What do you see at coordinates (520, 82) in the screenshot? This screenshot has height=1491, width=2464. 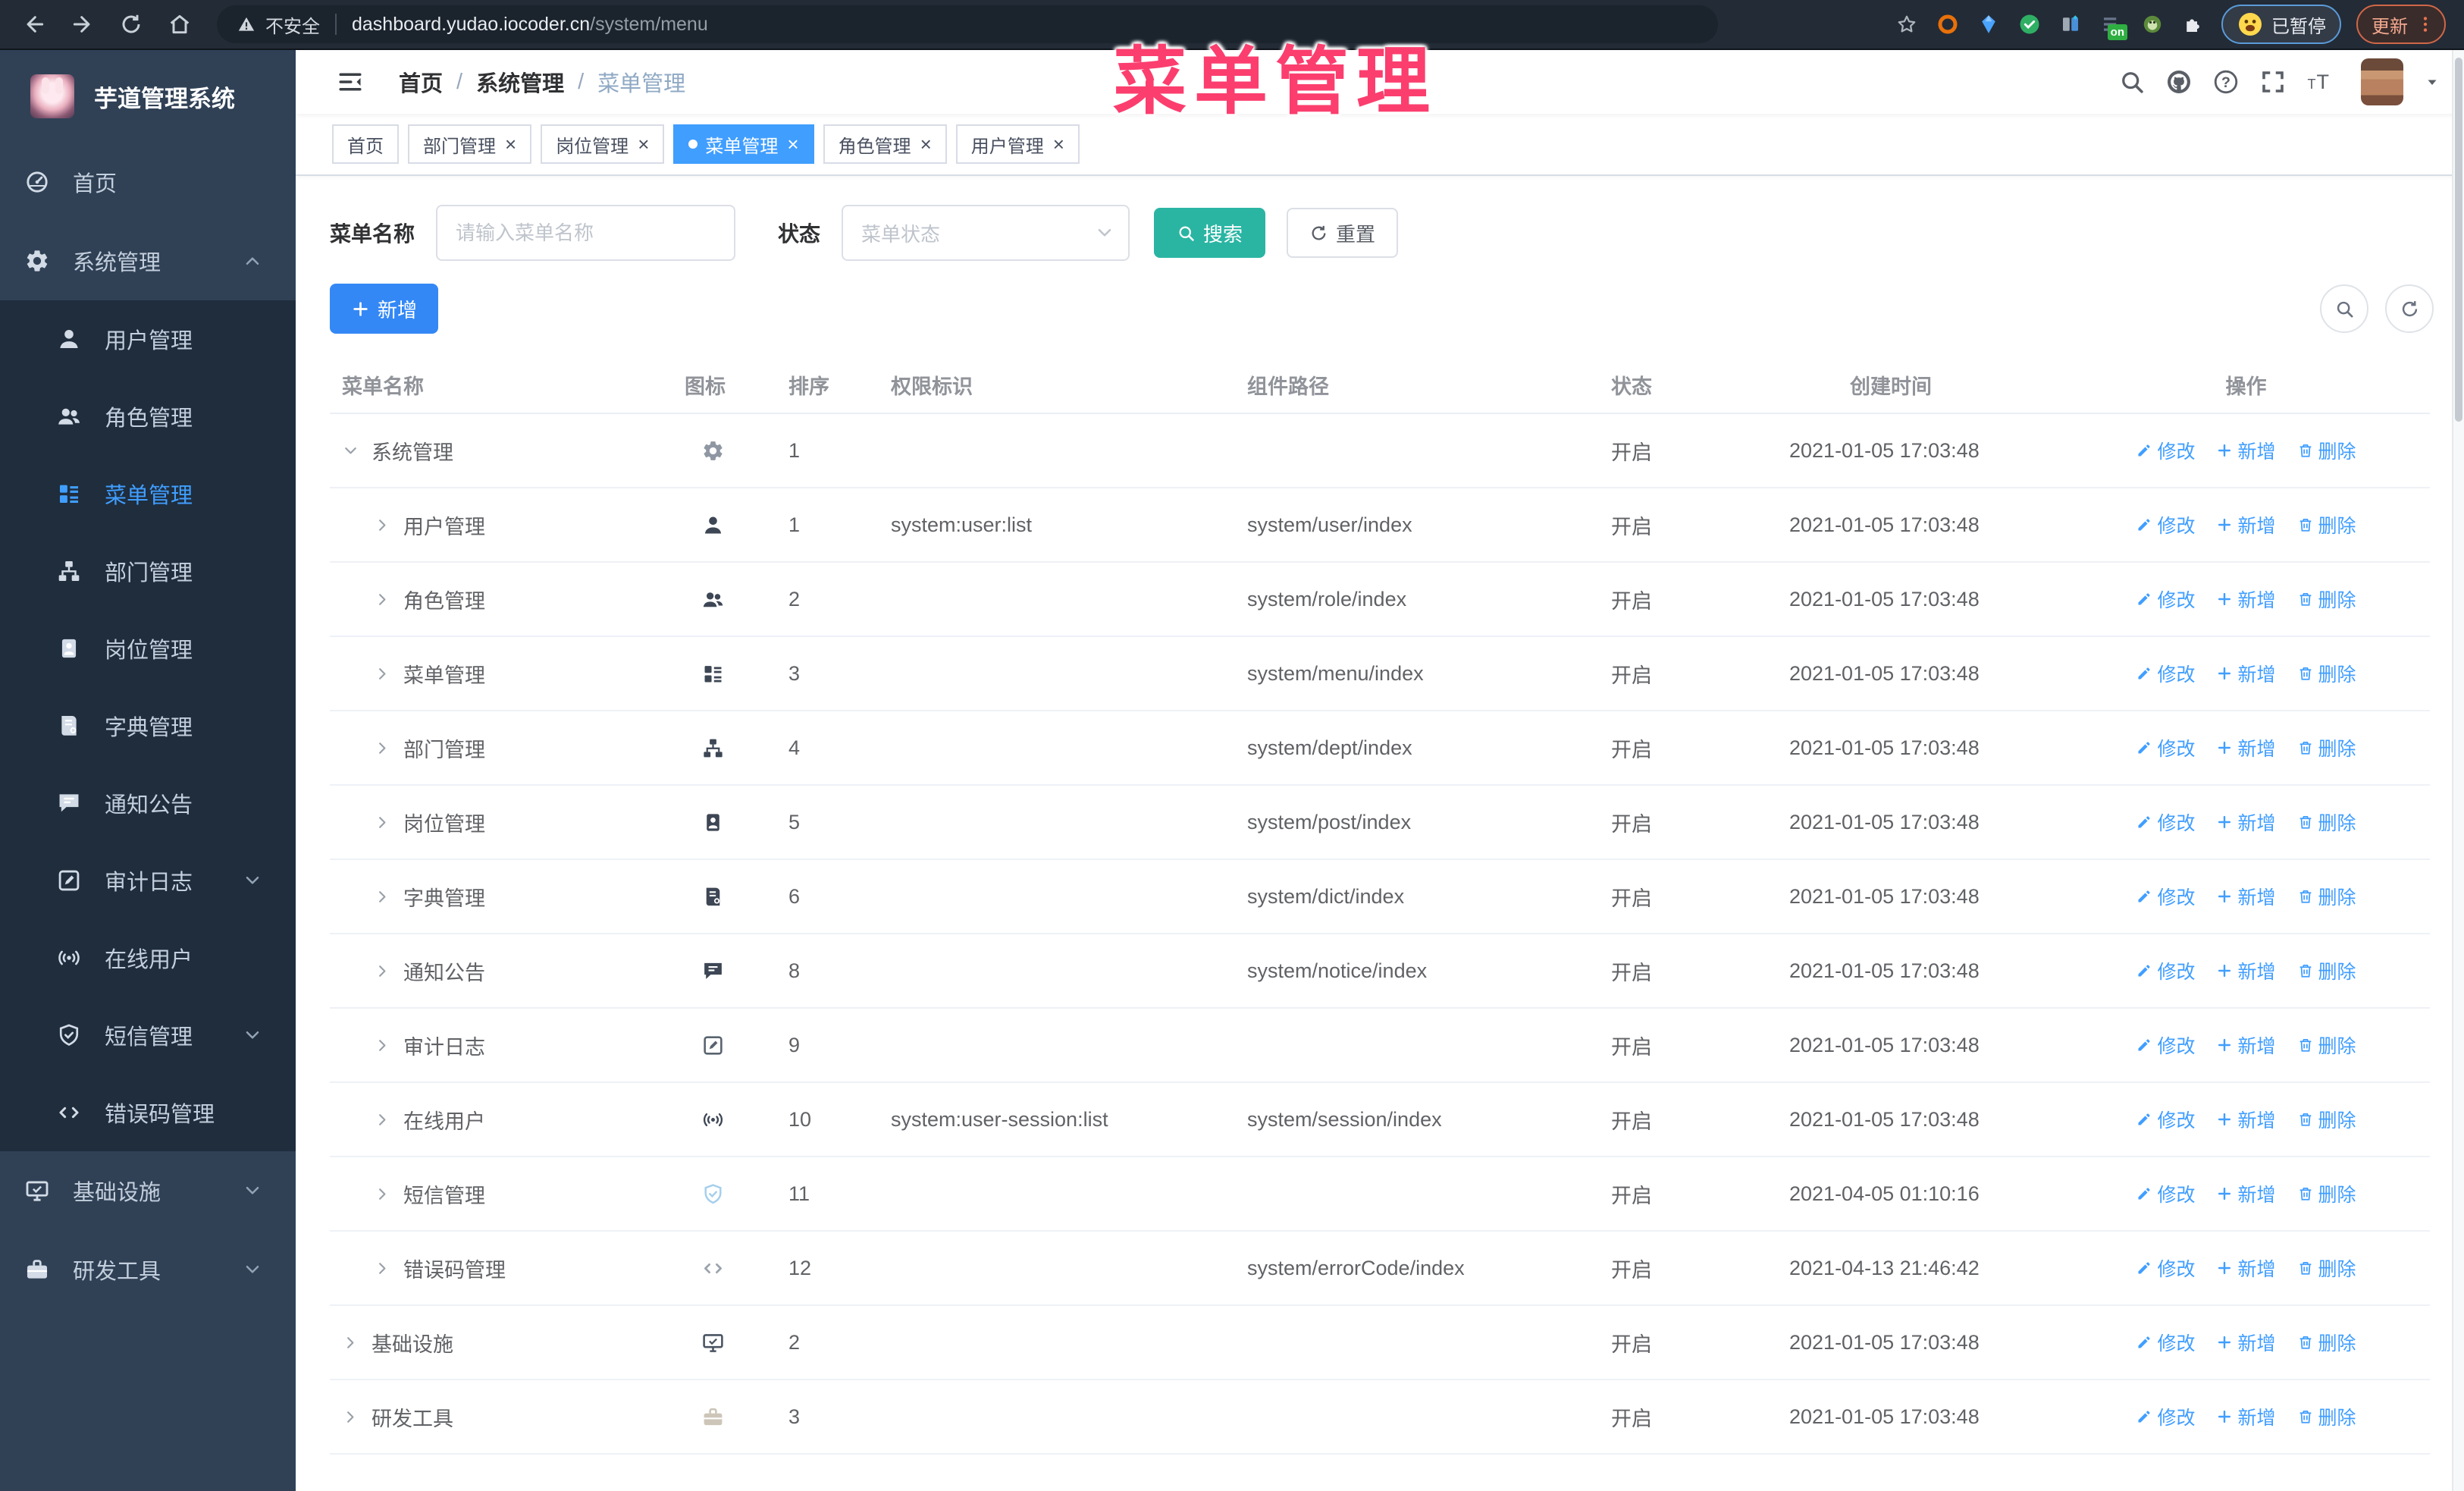 I see `breadcrumb-system: 系统管理` at bounding box center [520, 82].